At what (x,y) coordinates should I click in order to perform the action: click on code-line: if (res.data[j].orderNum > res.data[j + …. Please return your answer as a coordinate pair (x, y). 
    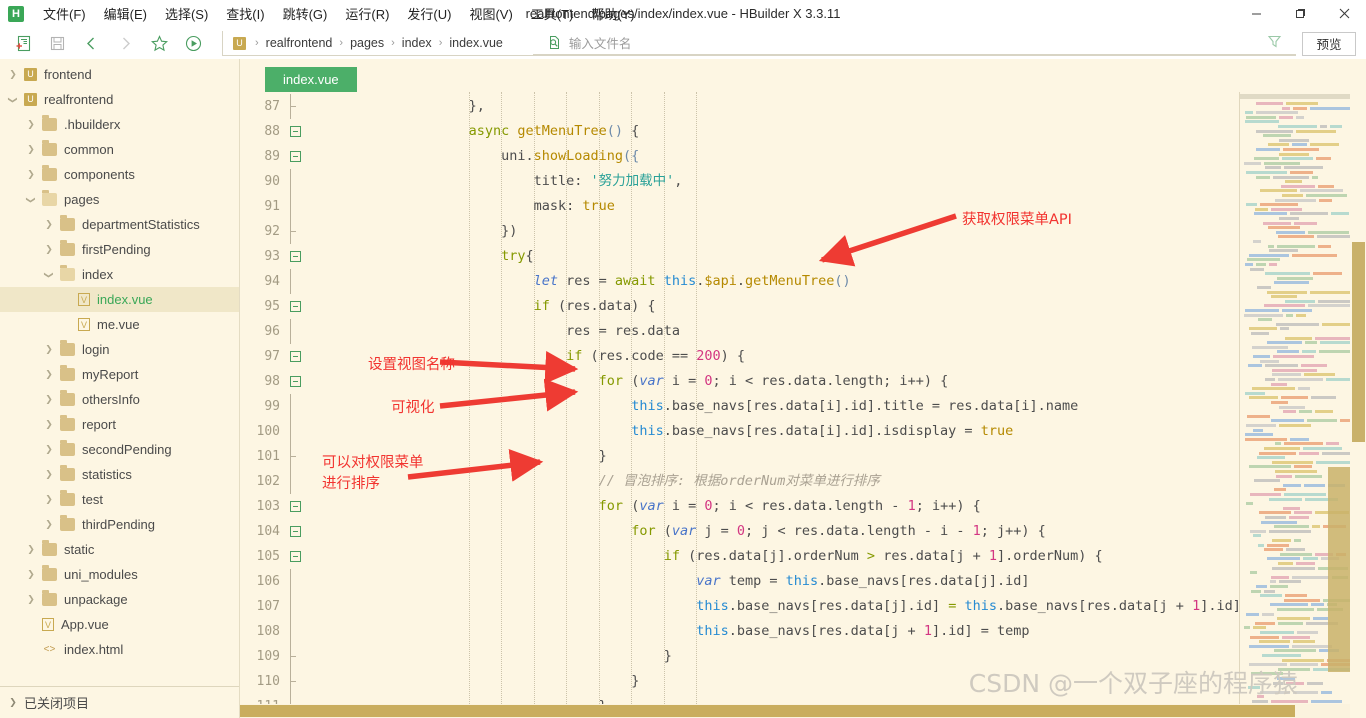
    Looking at the image, I should click on (883, 556).